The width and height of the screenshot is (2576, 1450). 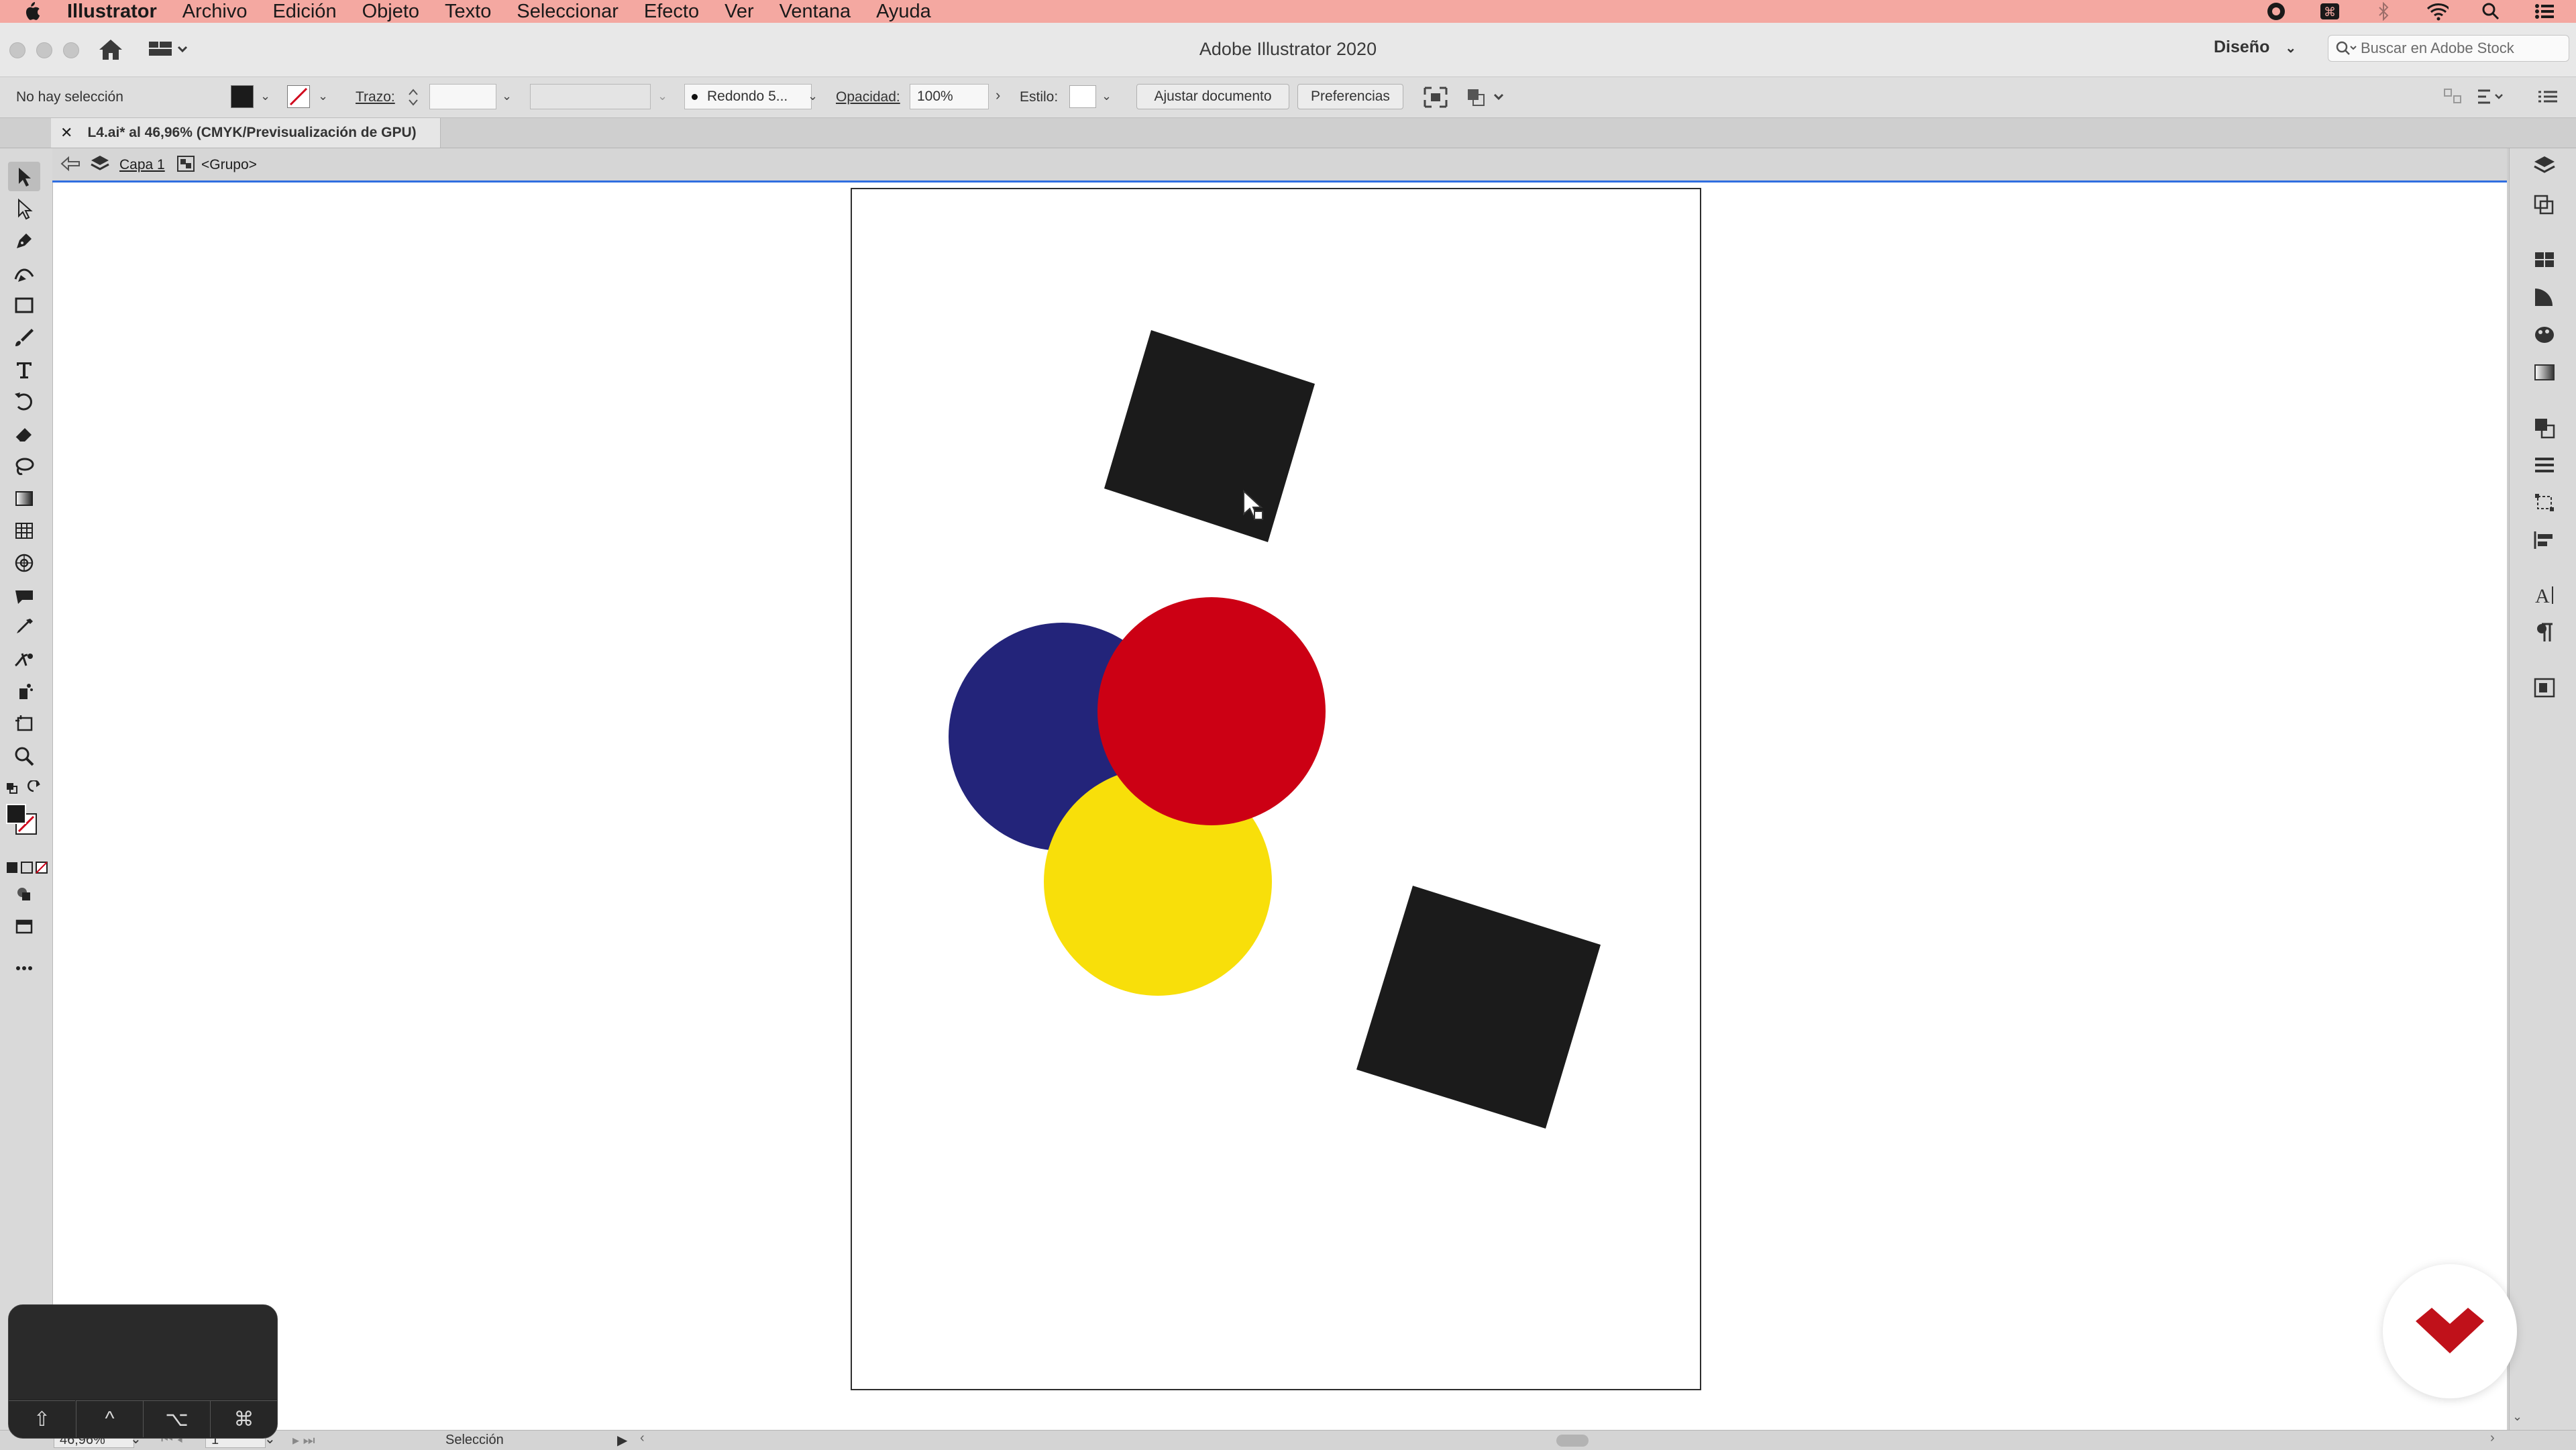 I want to click on opacity-input: 100%, so click(x=949, y=96).